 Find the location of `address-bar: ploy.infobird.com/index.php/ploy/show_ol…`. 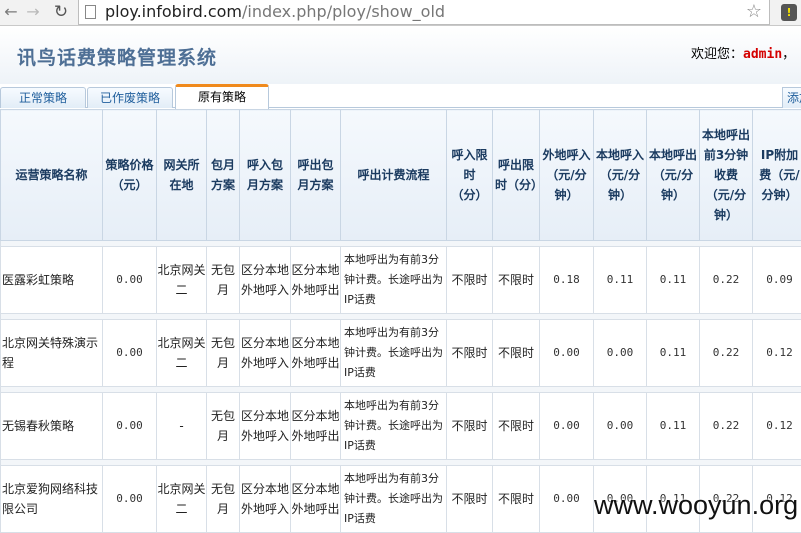

address-bar: ploy.infobird.com/index.php/ploy/show_ol… is located at coordinates (424, 12).